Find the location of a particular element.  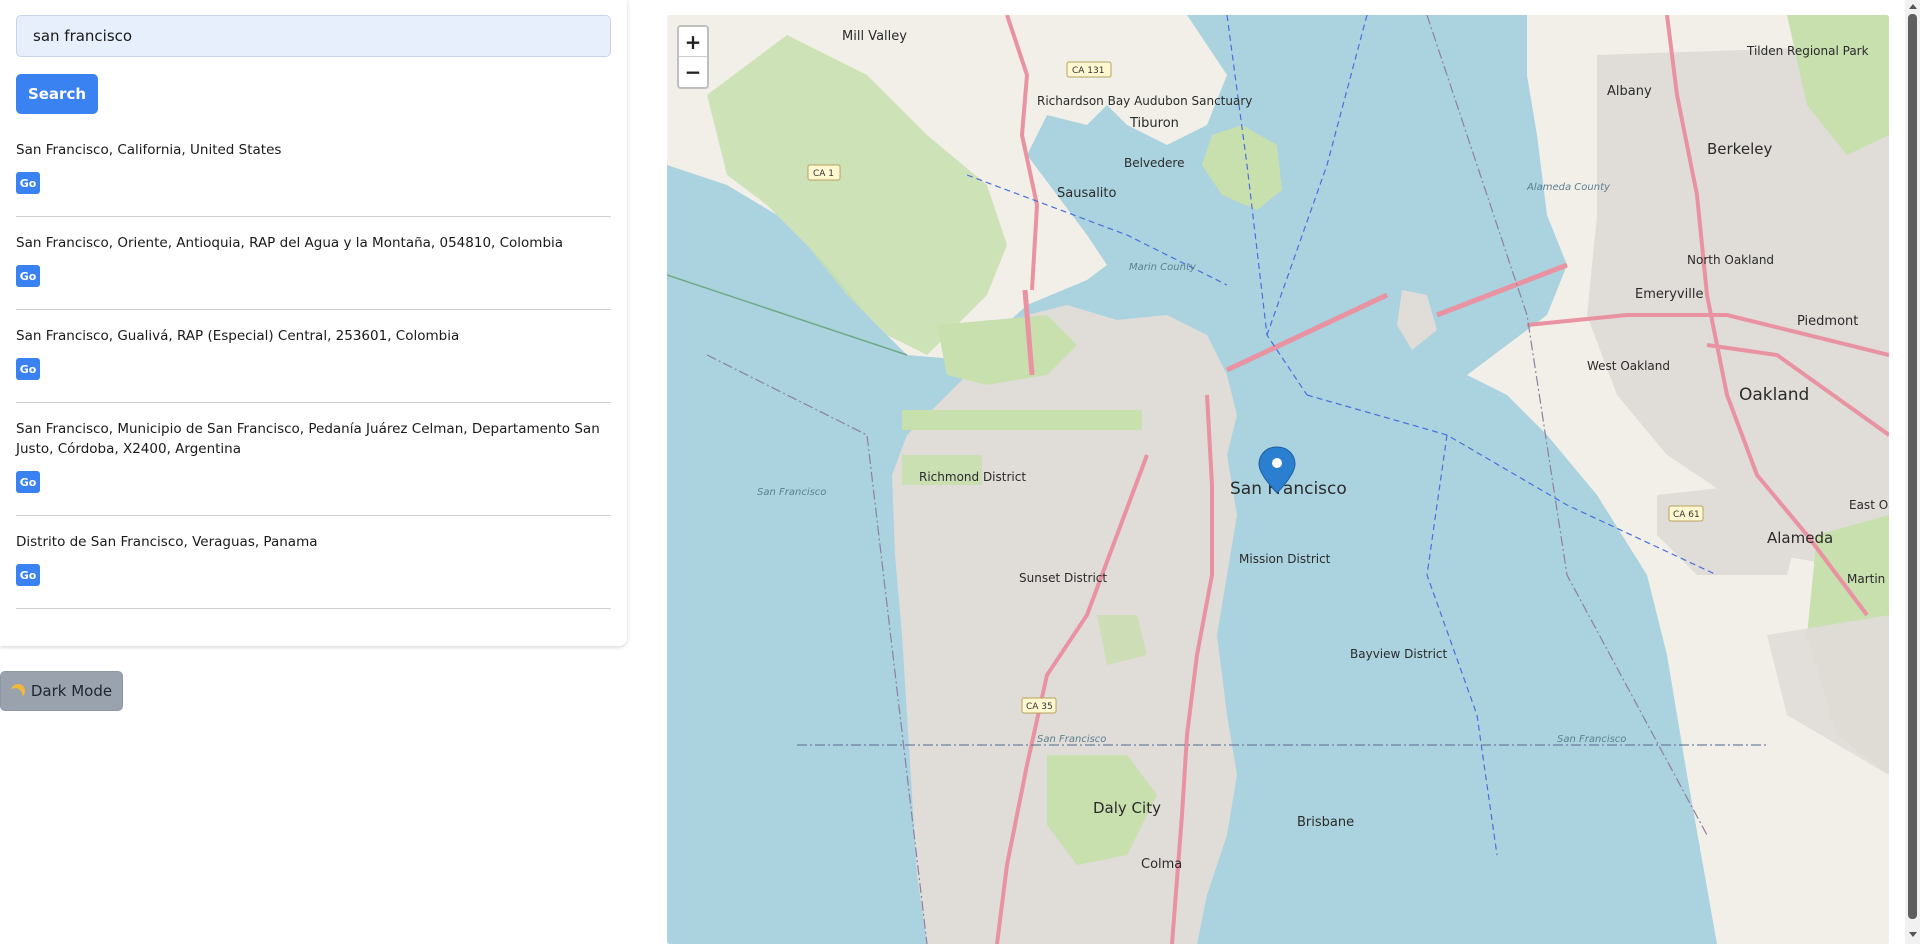

place-label: Piedmont is located at coordinates (1827, 321).